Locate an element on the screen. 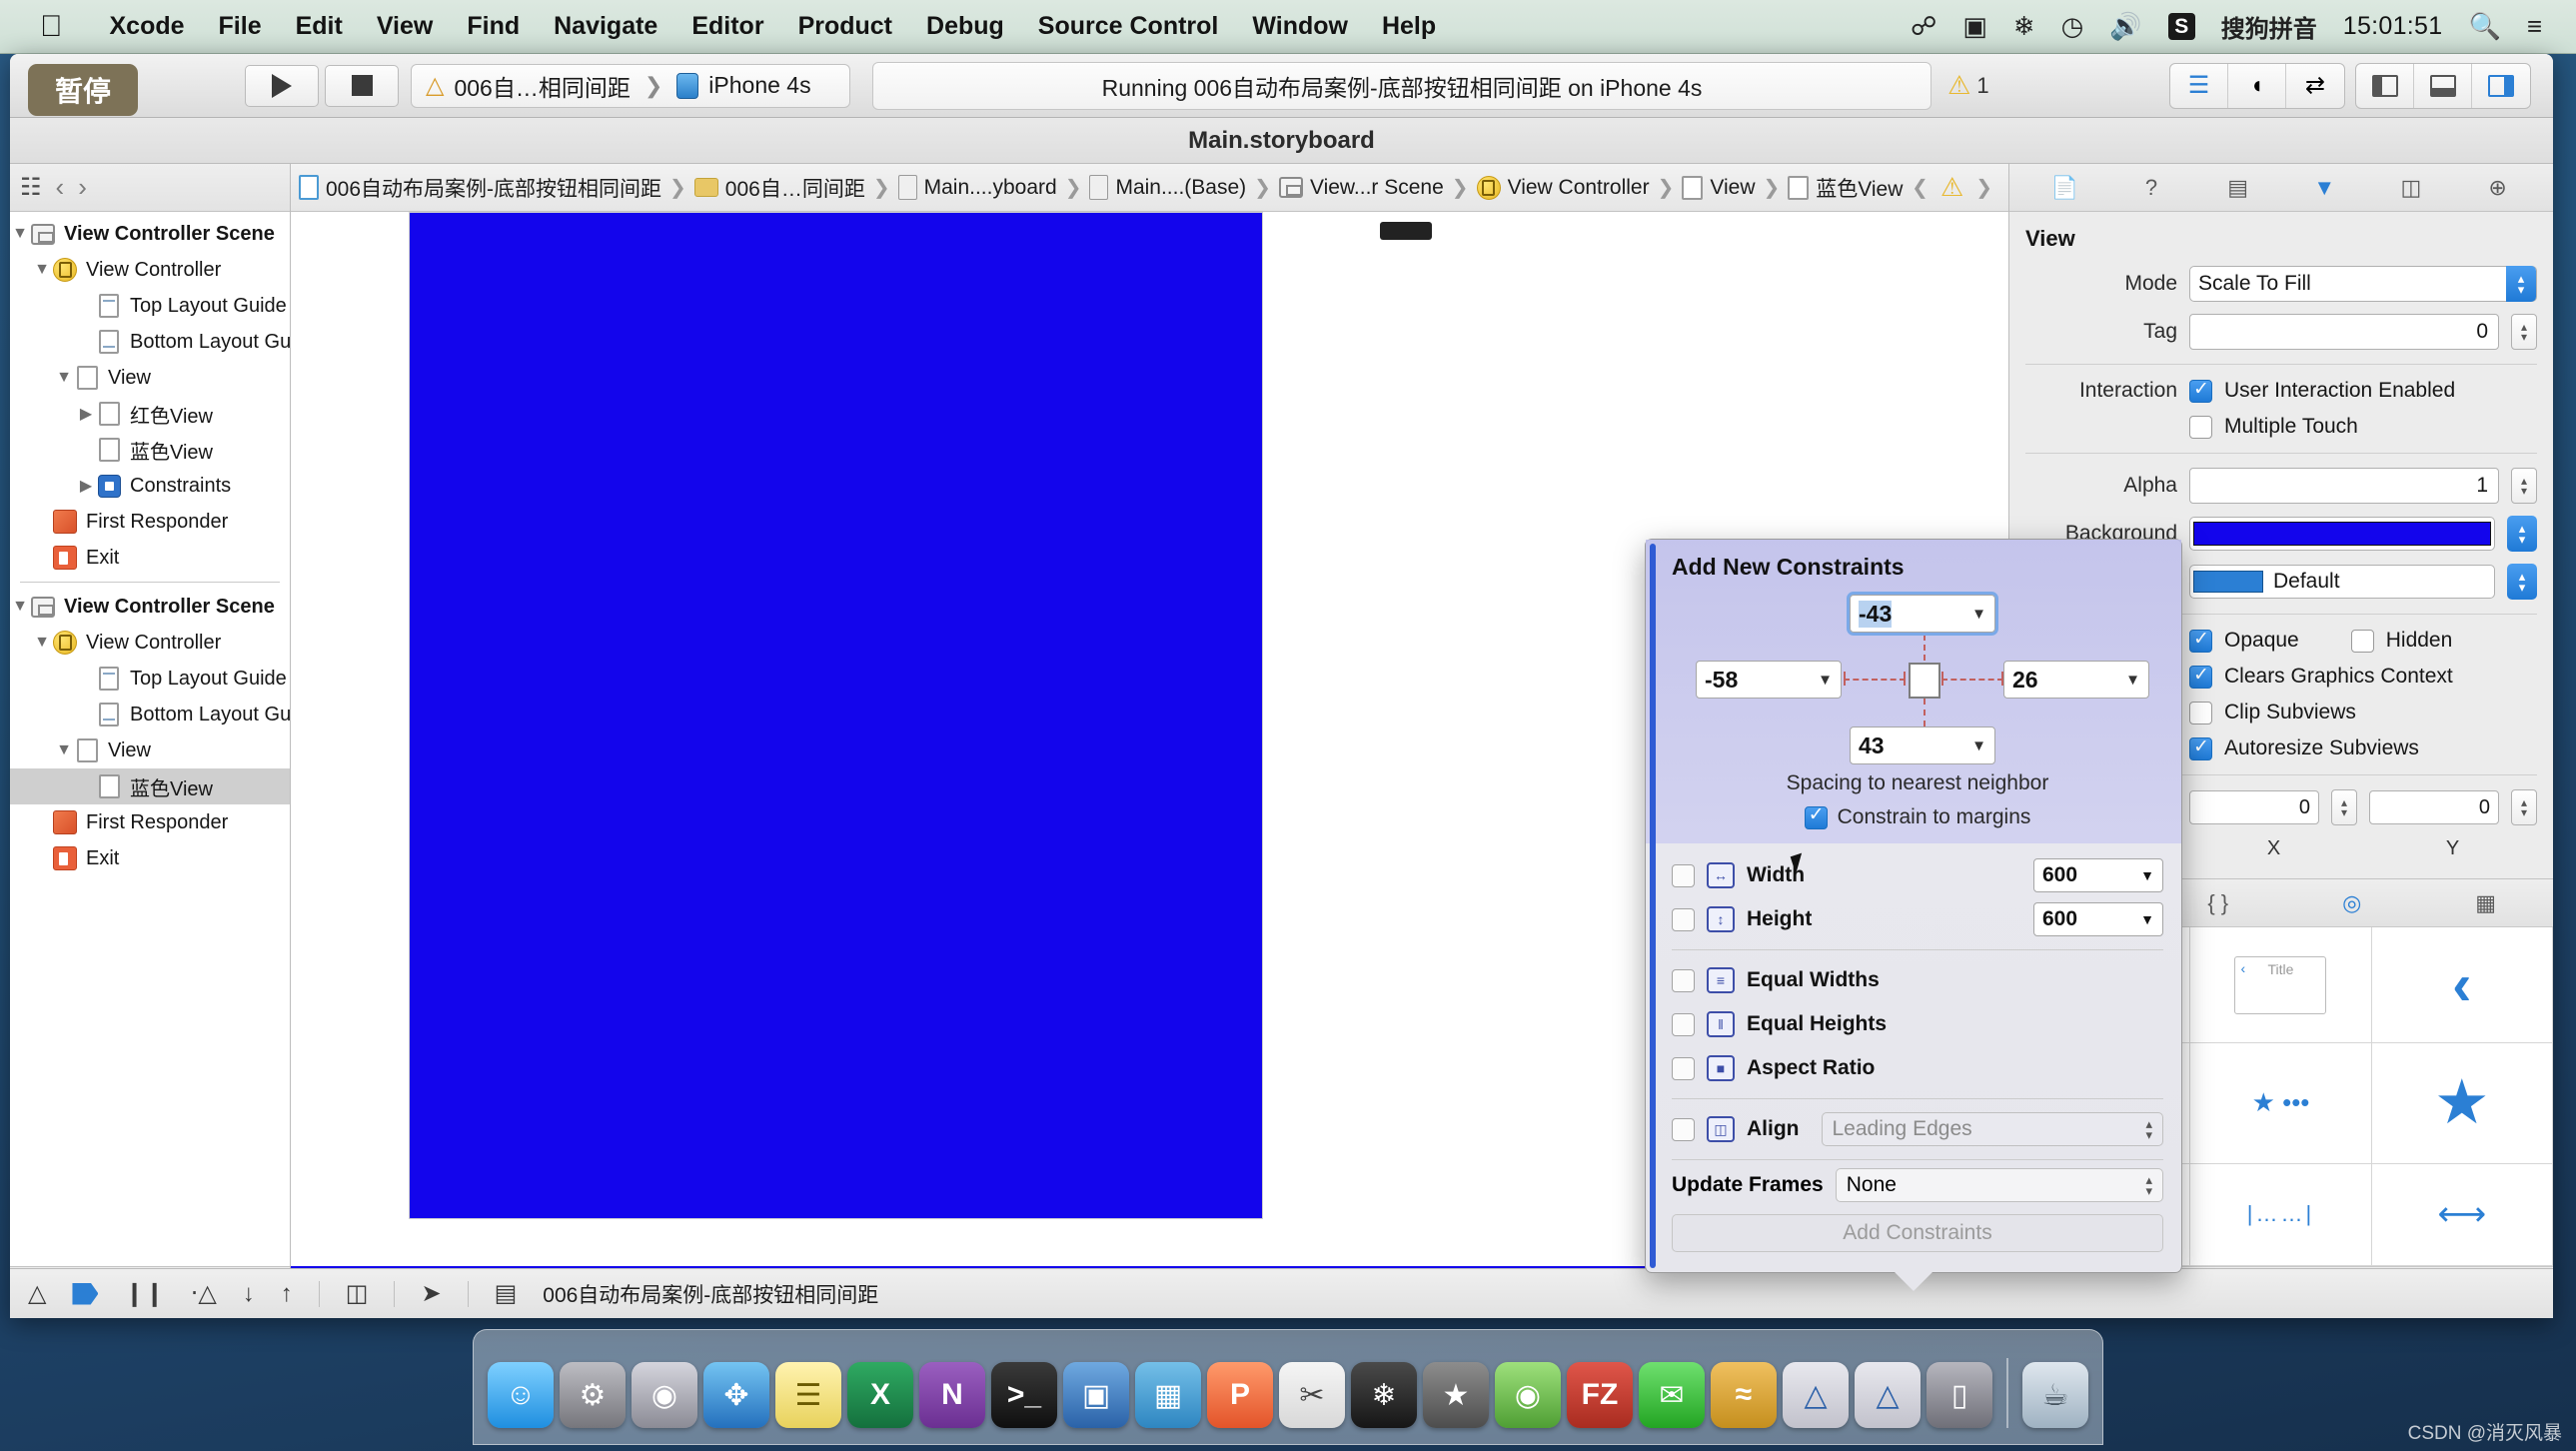 This screenshot has height=1451, width=2576. menu-item-file: File is located at coordinates (240, 26).